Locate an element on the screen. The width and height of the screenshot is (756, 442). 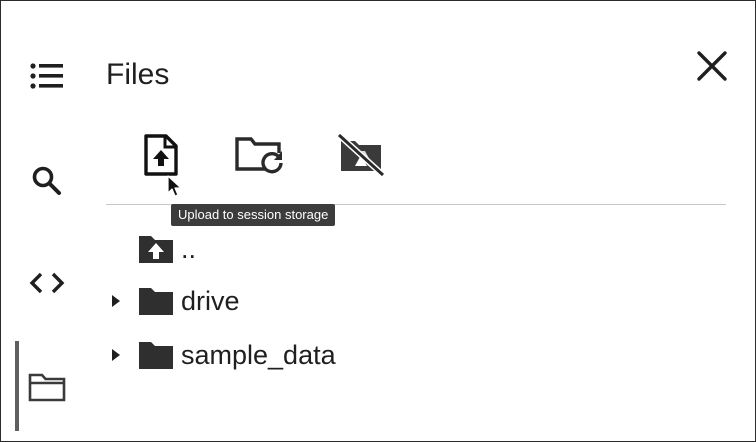
table-of-contents-button is located at coordinates (47, 76).